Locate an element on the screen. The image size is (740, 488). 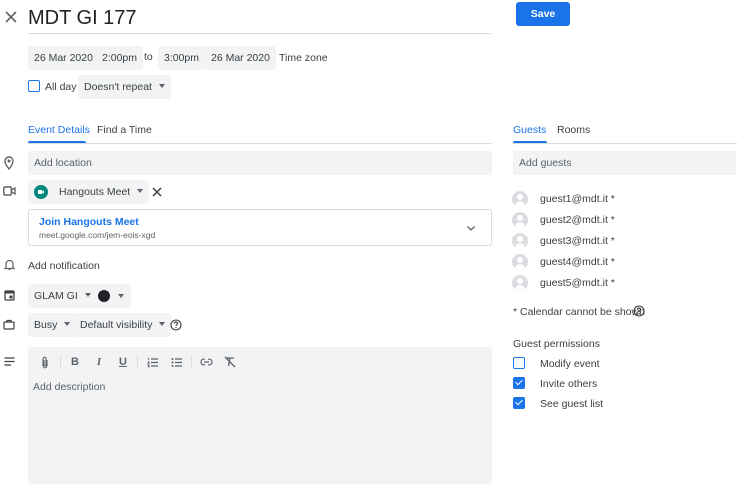
calendar-dropdown: GLAM GI is located at coordinates (62, 296).